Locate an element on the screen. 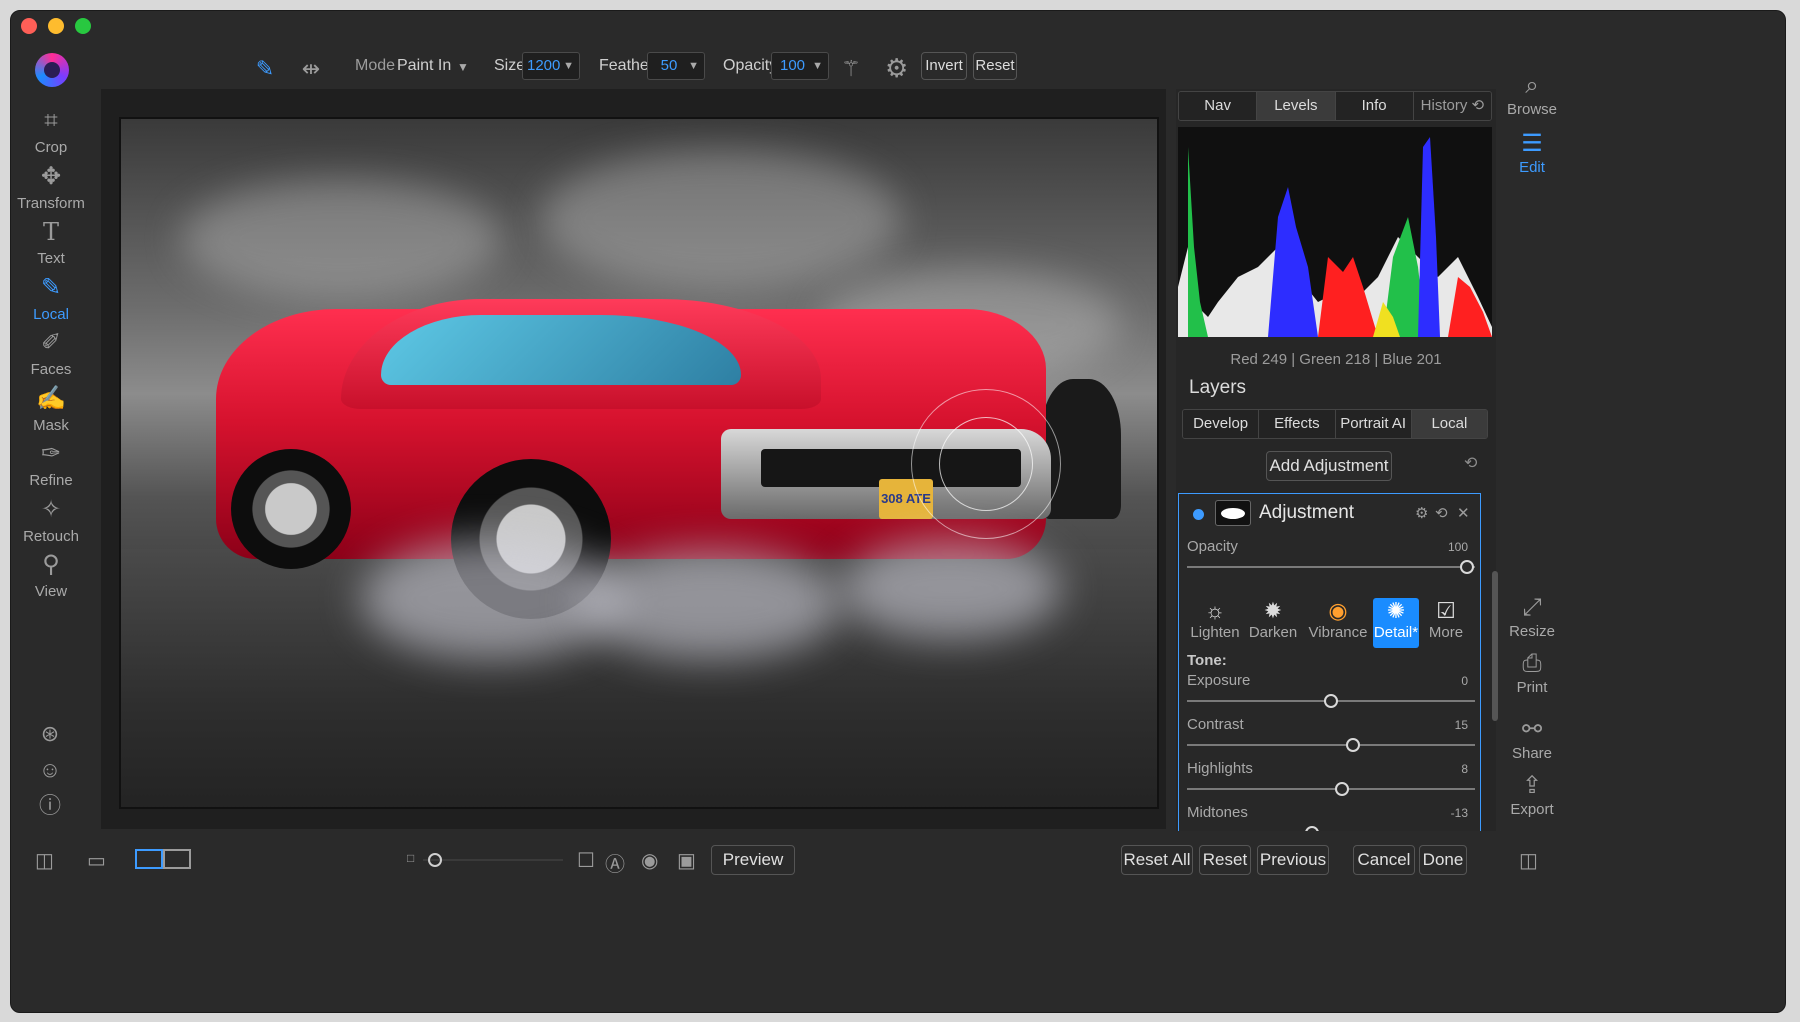 The height and width of the screenshot is (1022, 1800). cloud-shape is located at coordinates (721, 219).